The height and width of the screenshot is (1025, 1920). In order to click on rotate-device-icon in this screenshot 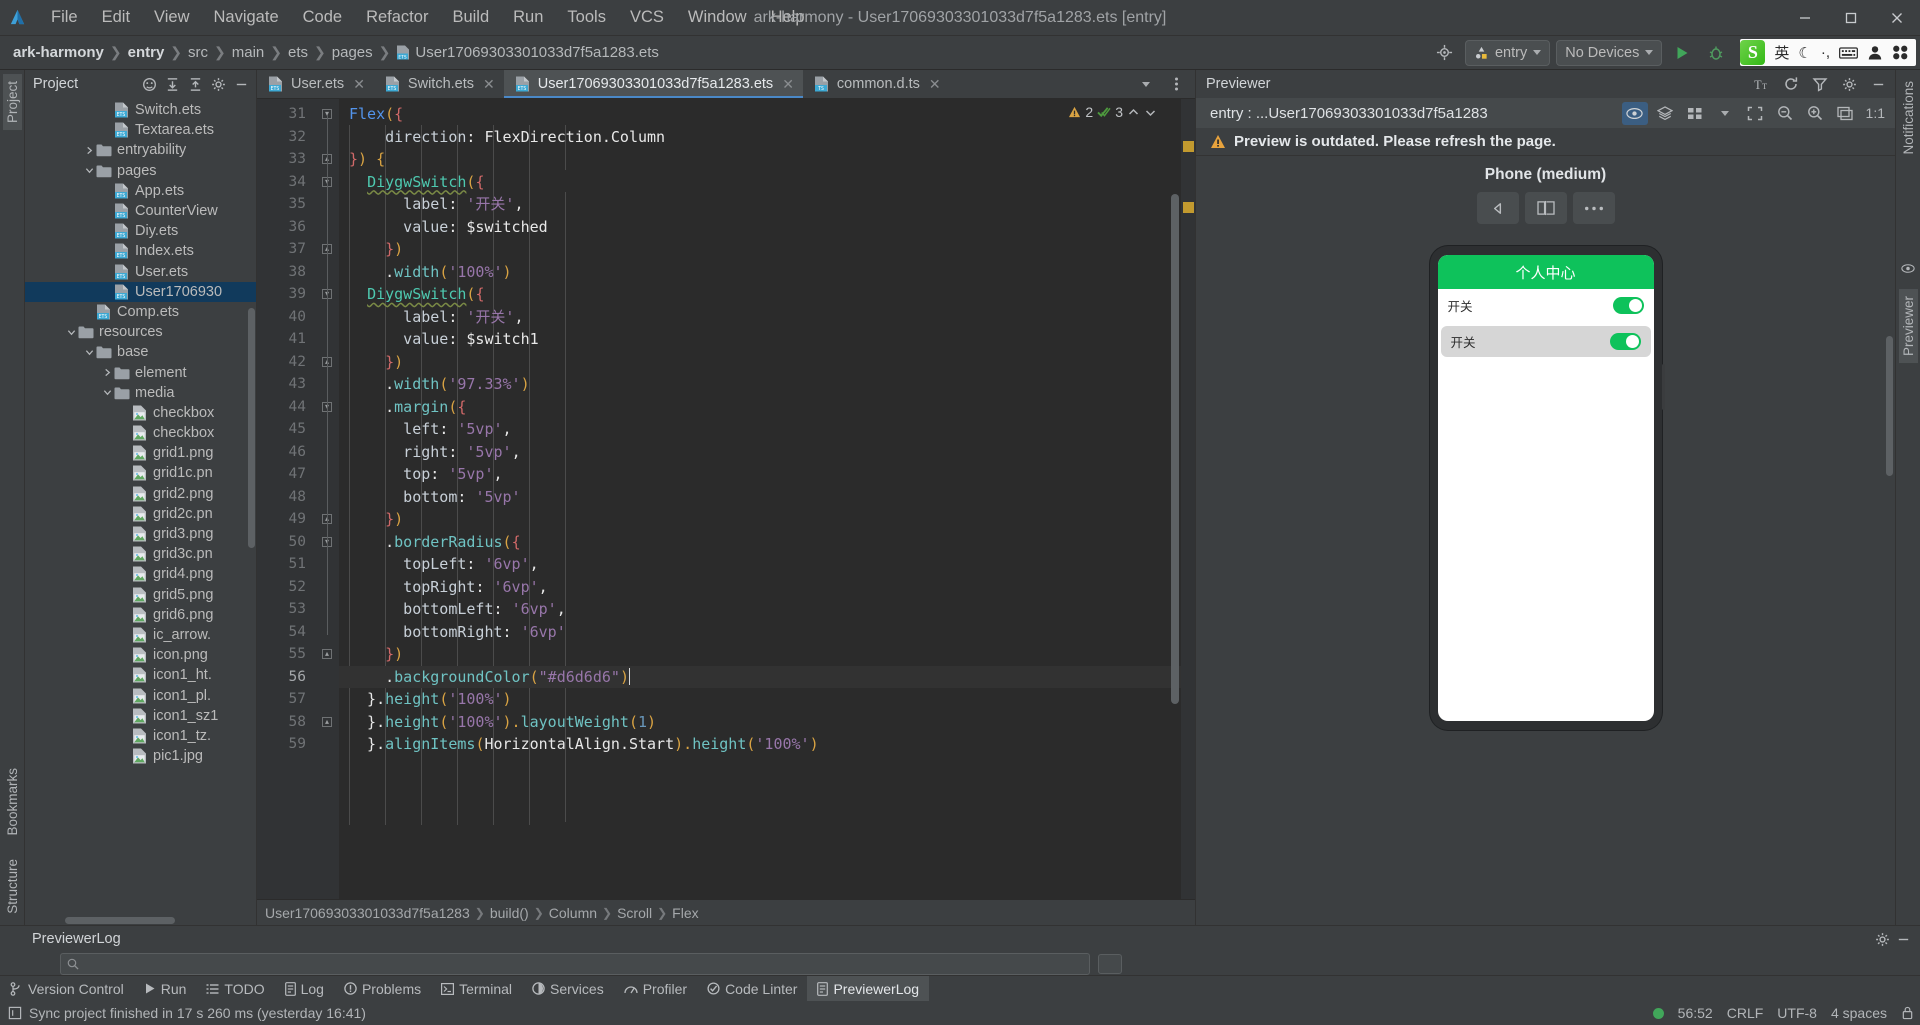, I will do `click(1497, 208)`.